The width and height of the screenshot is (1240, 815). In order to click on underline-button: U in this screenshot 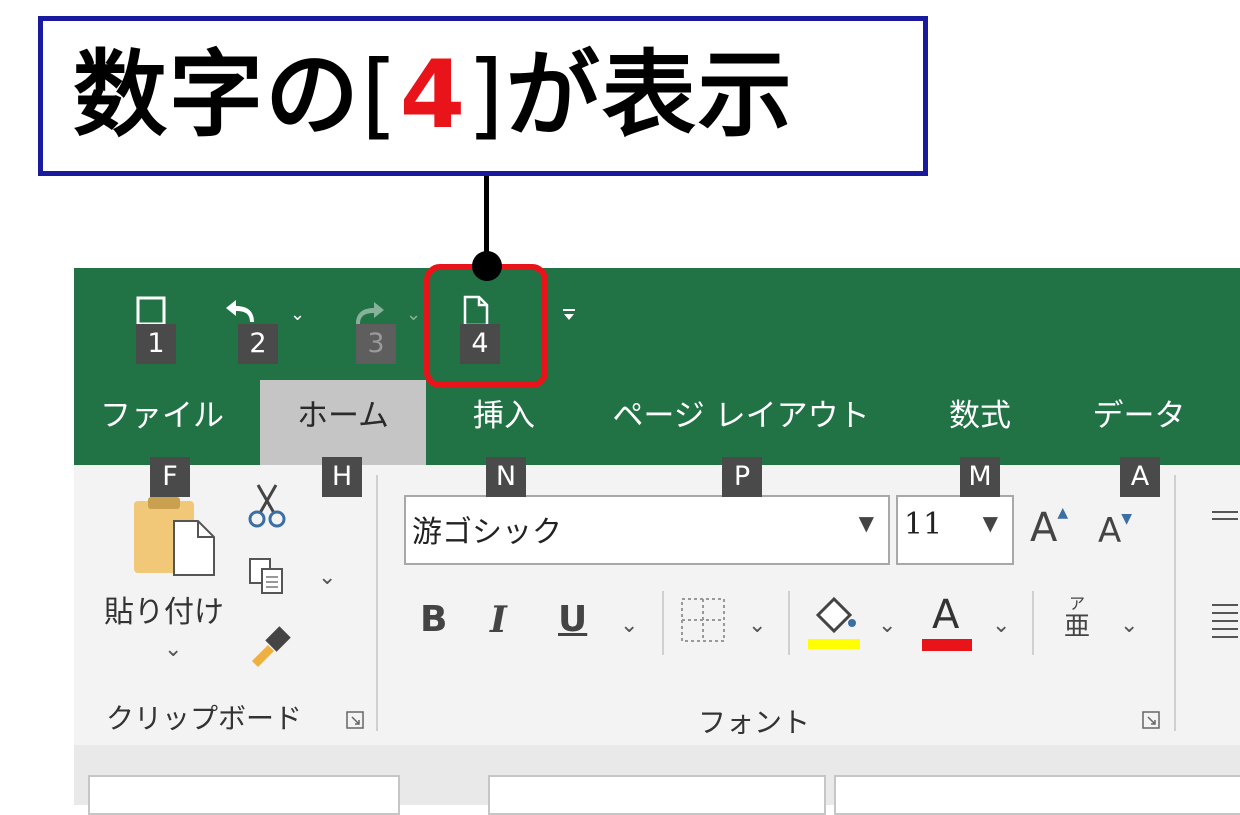, I will do `click(572, 619)`.